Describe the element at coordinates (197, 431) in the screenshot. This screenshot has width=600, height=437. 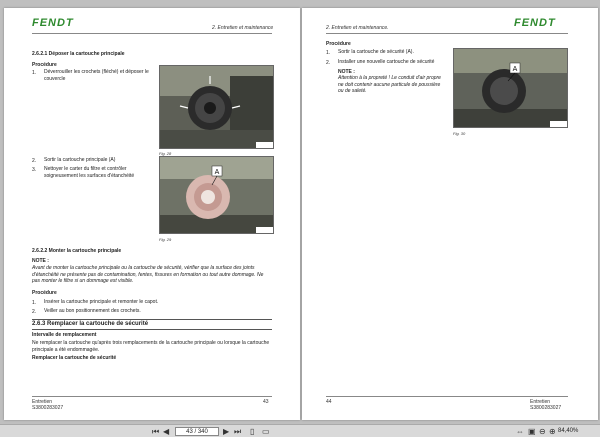
I see `page-indicator-input: 43 / 340` at that location.